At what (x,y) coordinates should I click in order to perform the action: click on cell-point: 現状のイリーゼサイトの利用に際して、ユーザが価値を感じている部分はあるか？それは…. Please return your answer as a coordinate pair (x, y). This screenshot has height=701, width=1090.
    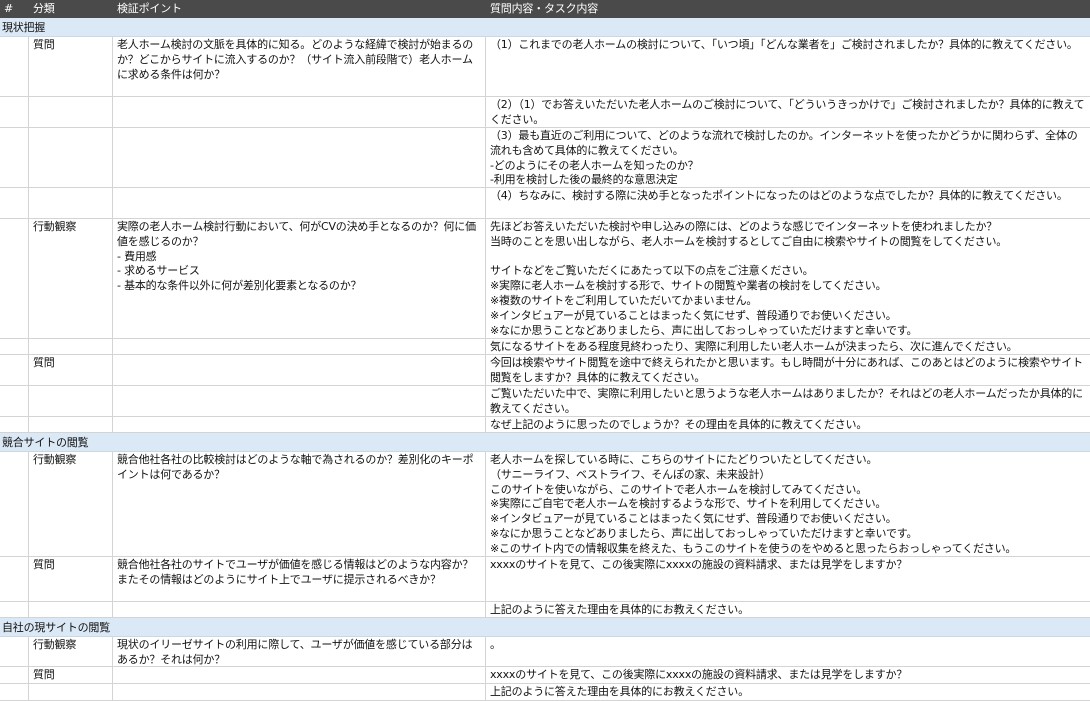
    Looking at the image, I should click on (299, 651).